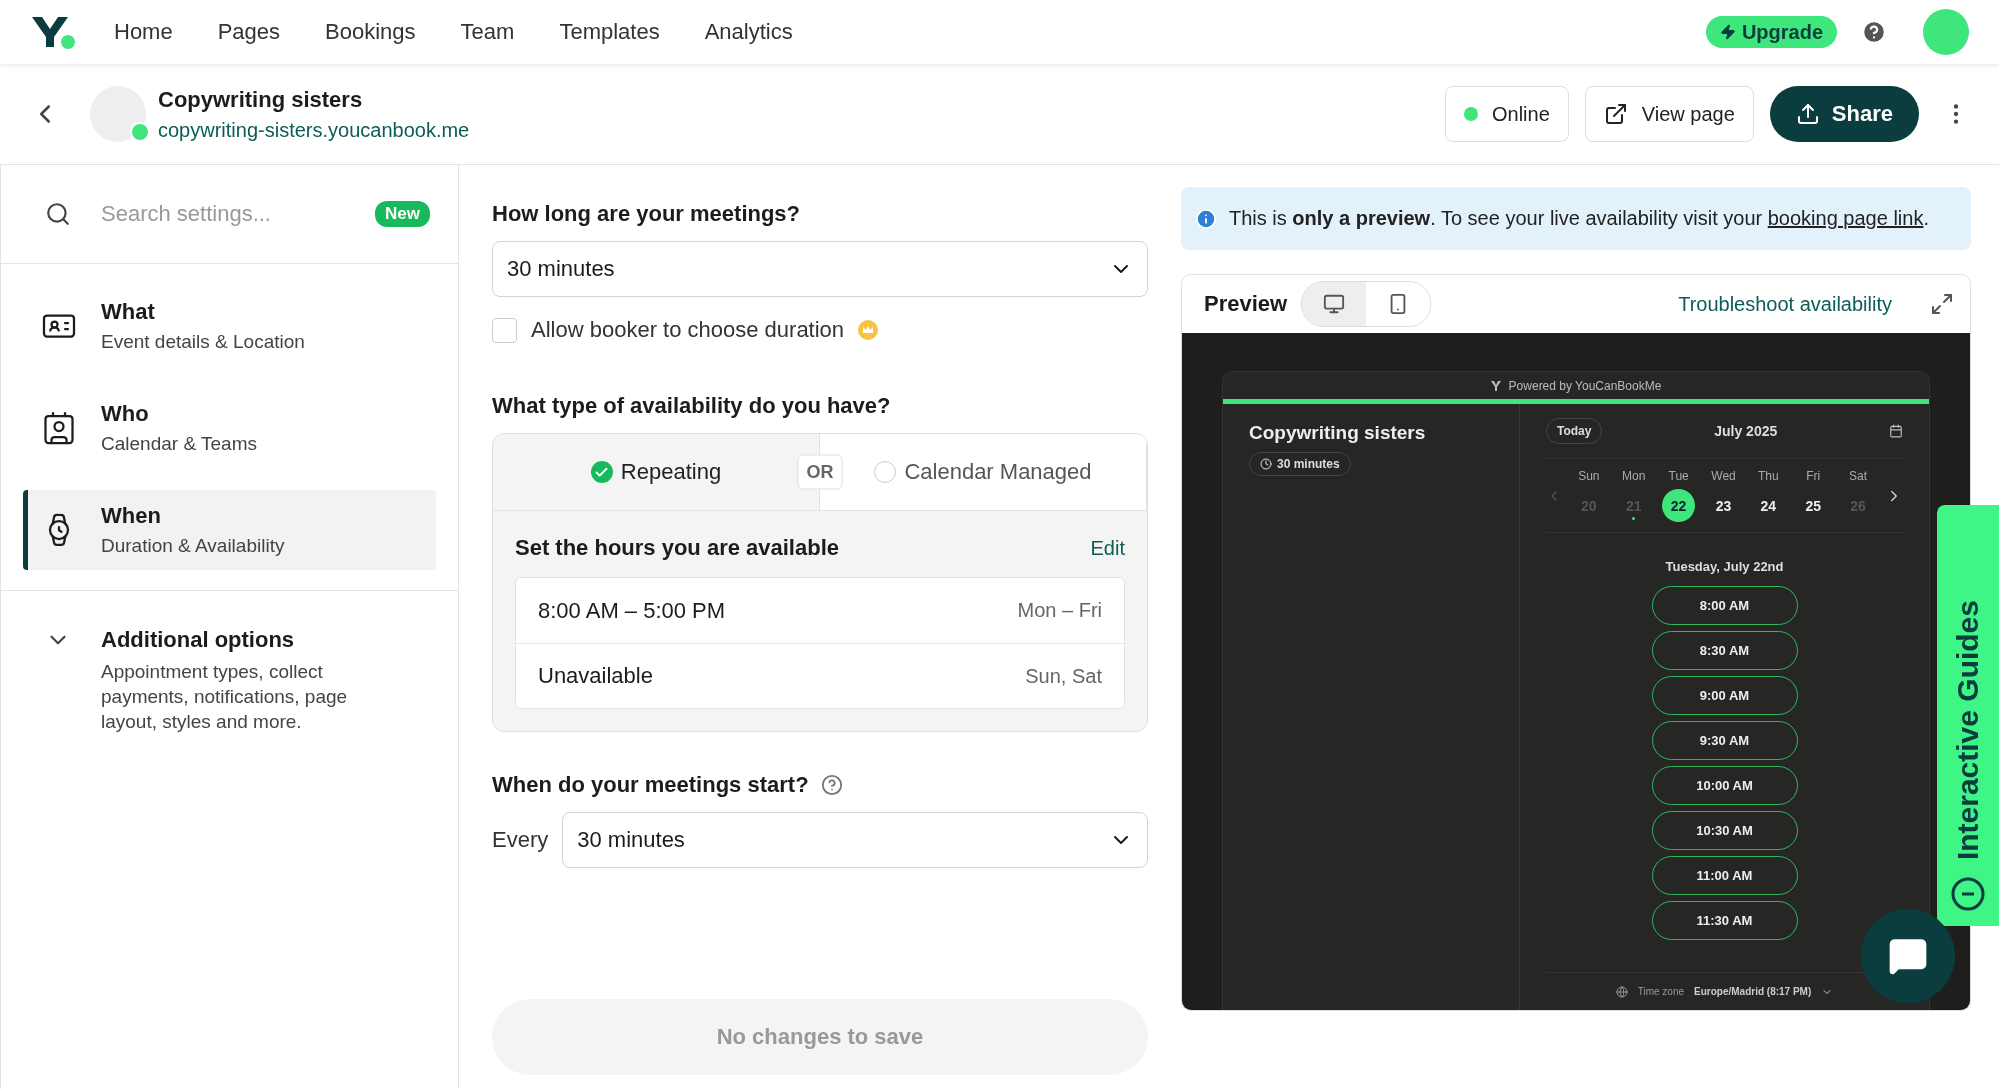  What do you see at coordinates (520, 840) in the screenshot?
I see `every-label: Every` at bounding box center [520, 840].